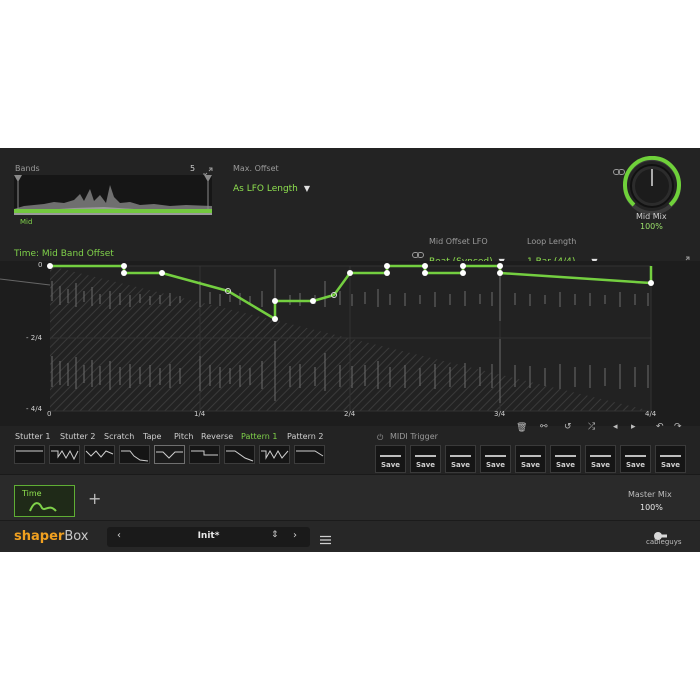  Describe the element at coordinates (651, 226) in the screenshot. I see `mid-mix-value: 100%` at that location.